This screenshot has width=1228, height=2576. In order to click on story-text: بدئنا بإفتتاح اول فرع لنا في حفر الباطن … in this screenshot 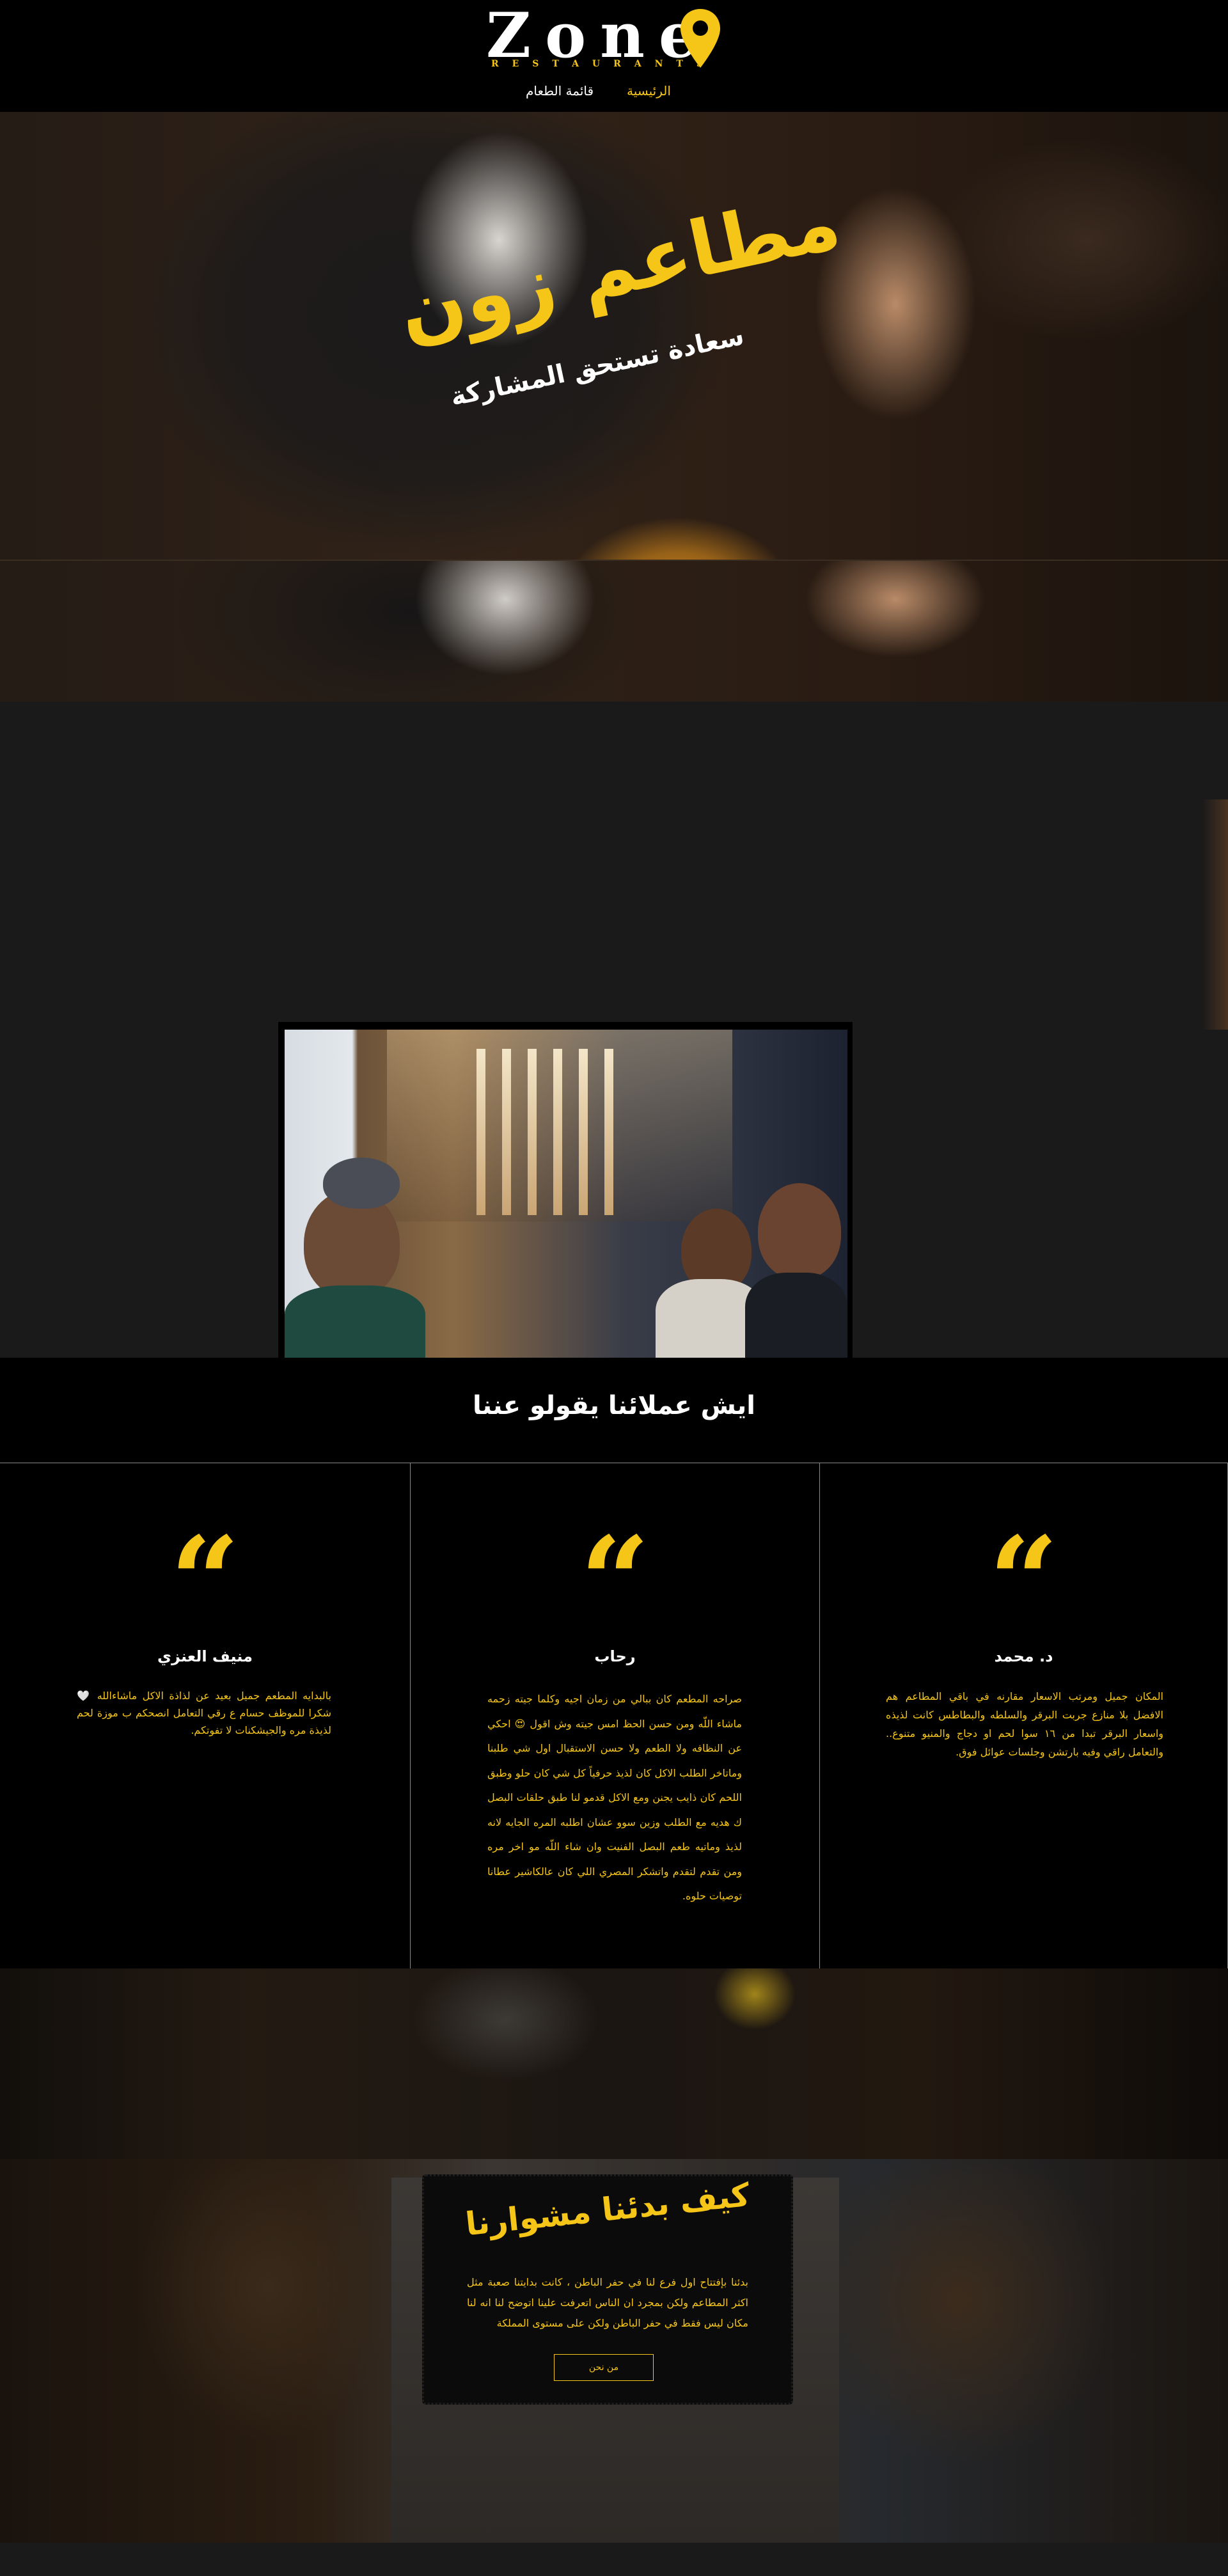, I will do `click(607, 2302)`.